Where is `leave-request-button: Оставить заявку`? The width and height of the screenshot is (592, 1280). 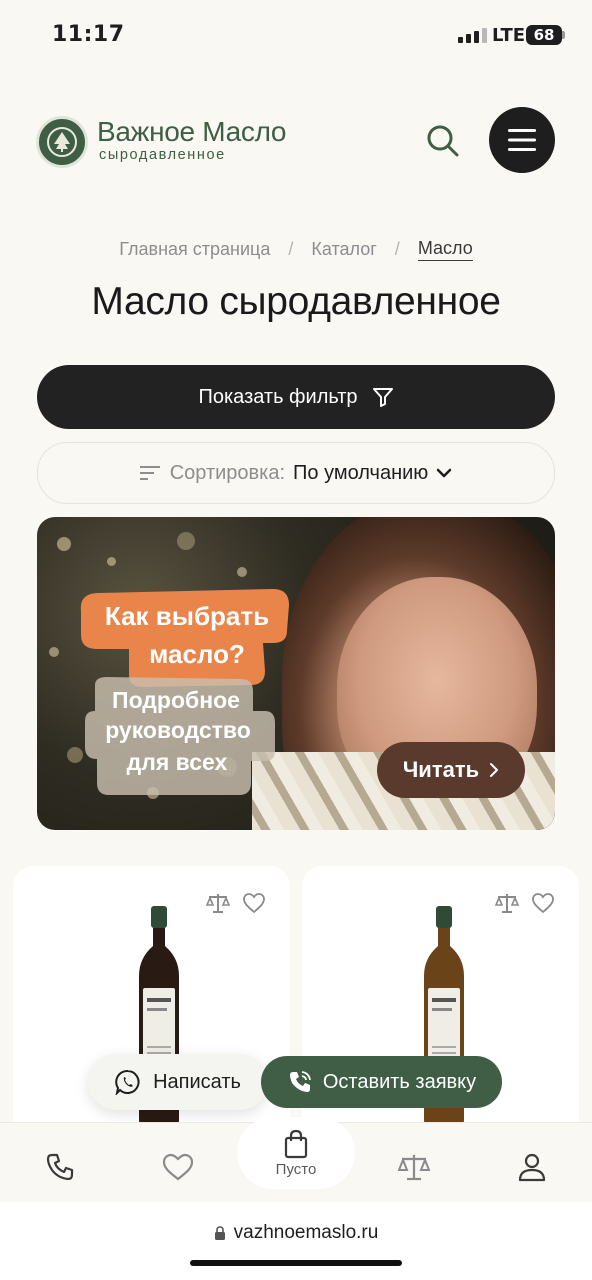
leave-request-button: Оставить заявку is located at coordinates (381, 1082).